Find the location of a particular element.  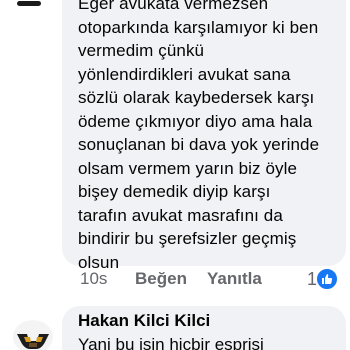

reply-text: Yani bu işin hiçbir esprisi is located at coordinates (171, 342).